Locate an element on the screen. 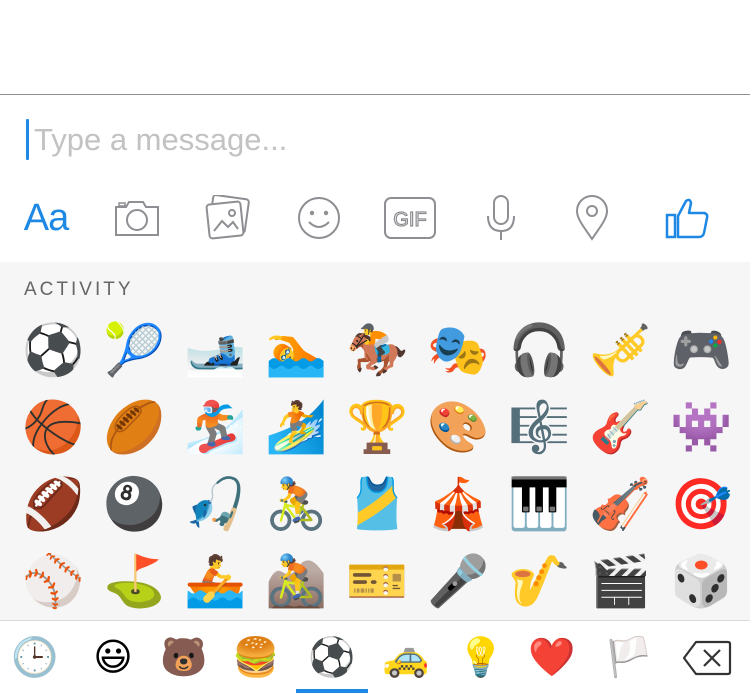  emoji-button: 🚵 is located at coordinates (295, 581).